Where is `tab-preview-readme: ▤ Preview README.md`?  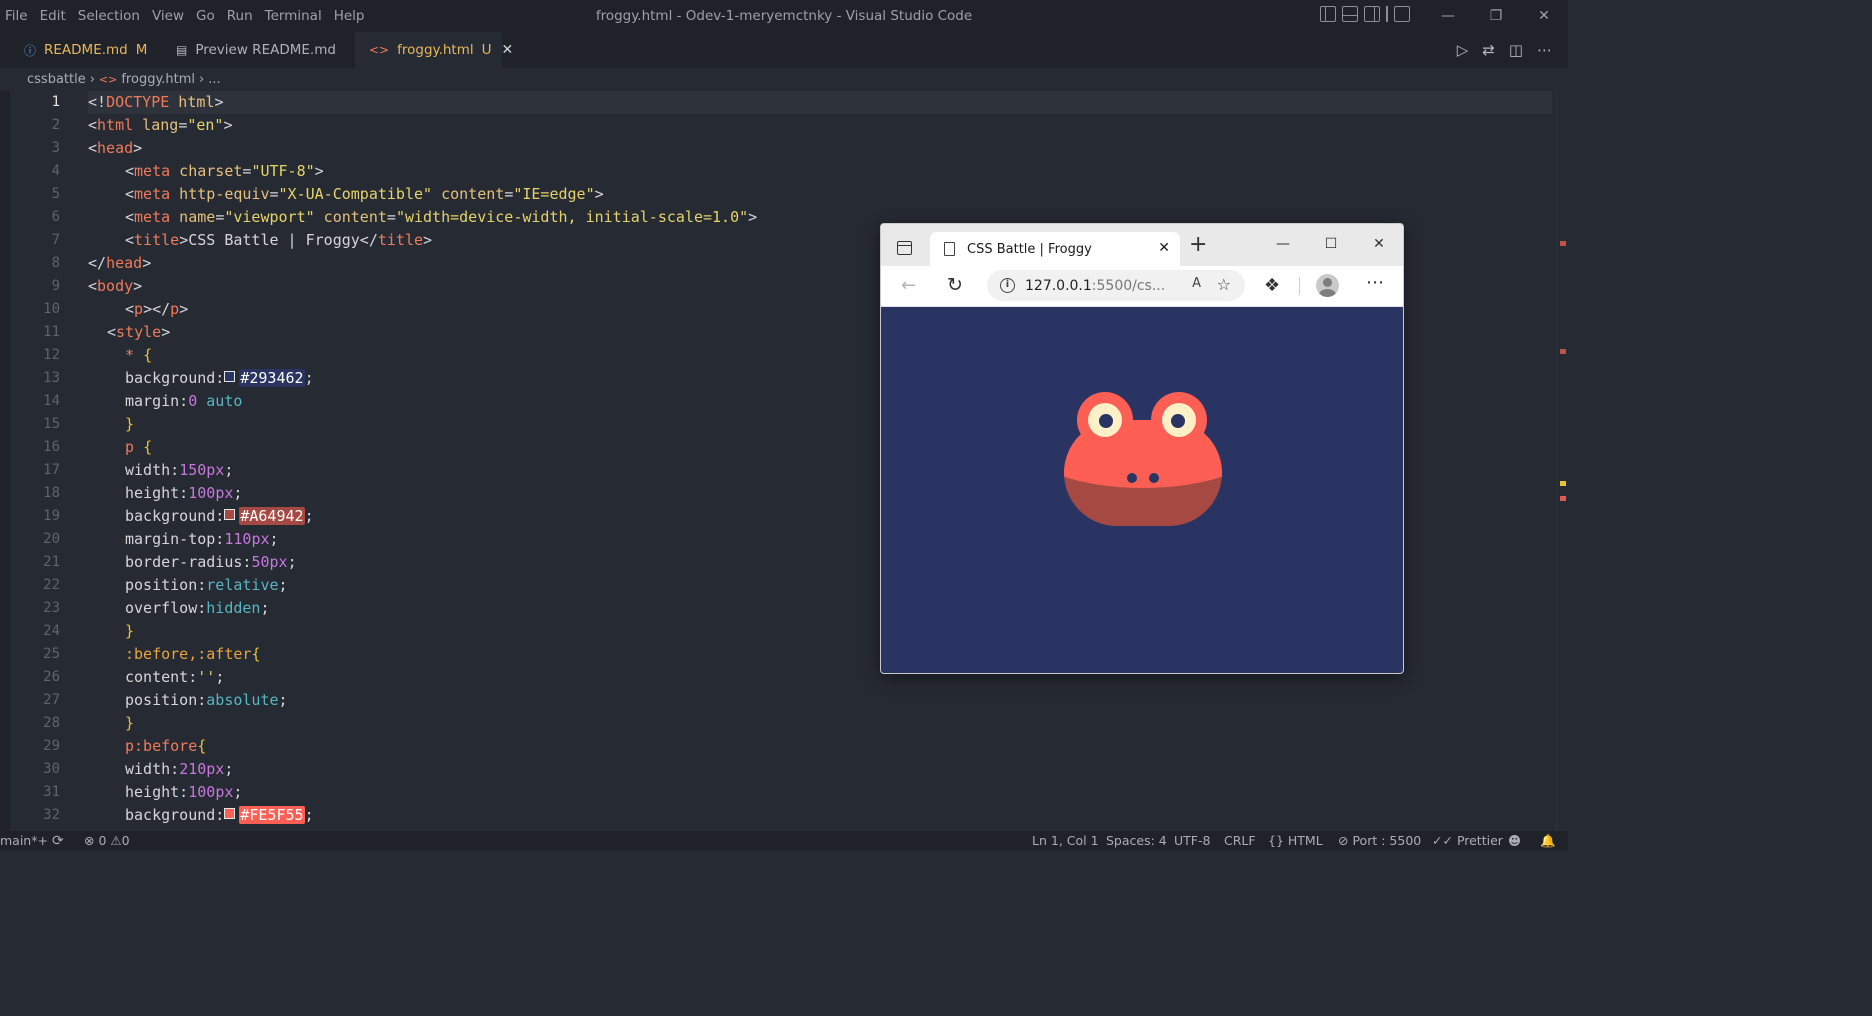 tab-preview-readme: ▤ Preview README.md is located at coordinates (257, 50).